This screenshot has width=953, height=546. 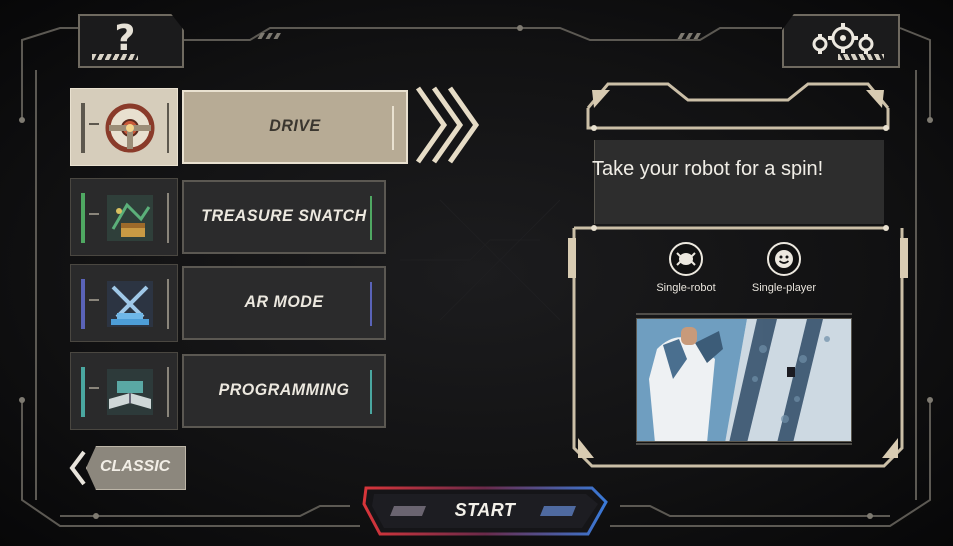 I want to click on smiley-face-icon, so click(x=784, y=259).